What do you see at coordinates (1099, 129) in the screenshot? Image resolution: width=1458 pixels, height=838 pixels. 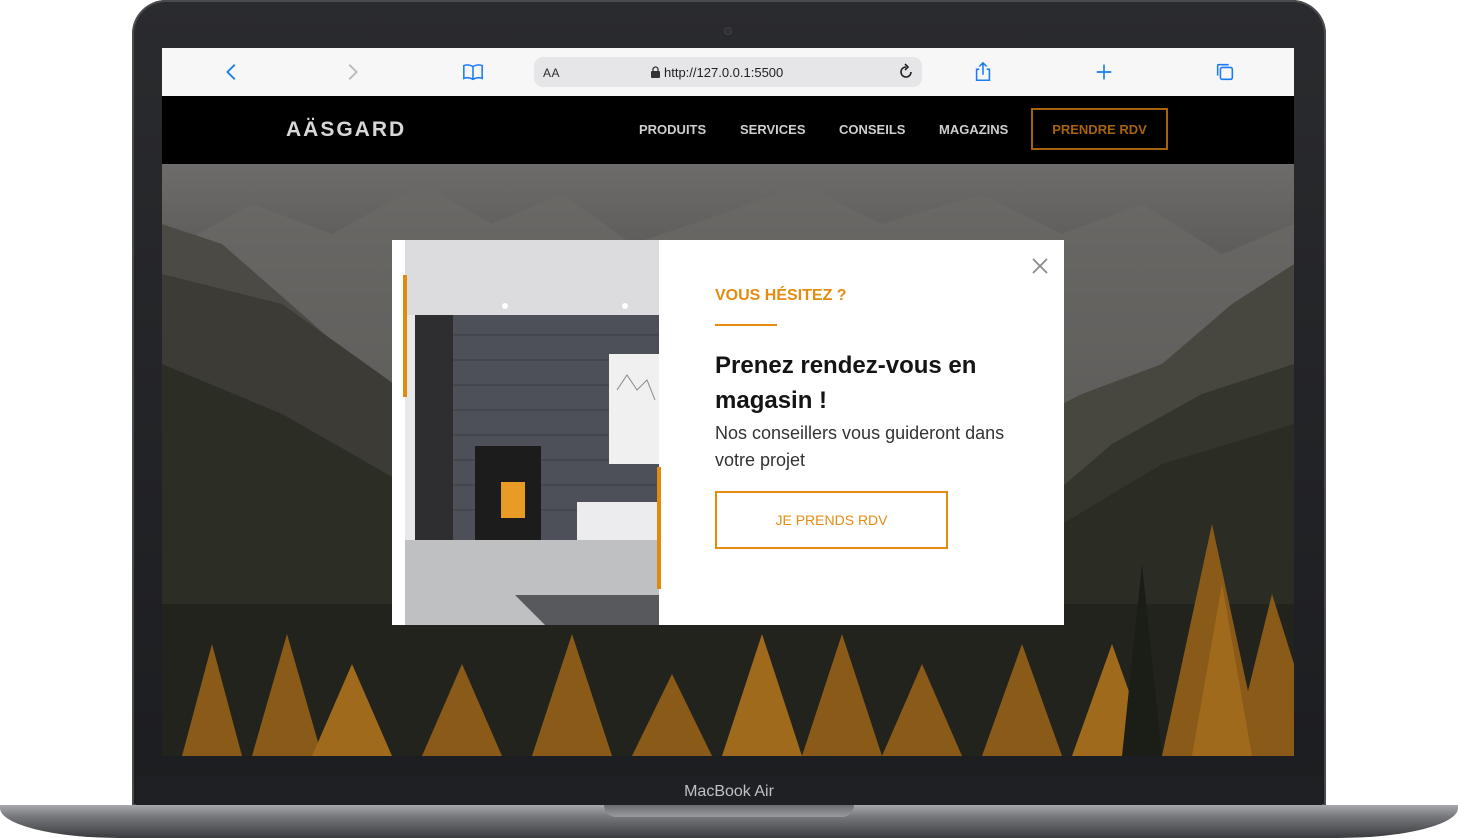 I see `prendre-rdv-button: PRENDRE RDV` at bounding box center [1099, 129].